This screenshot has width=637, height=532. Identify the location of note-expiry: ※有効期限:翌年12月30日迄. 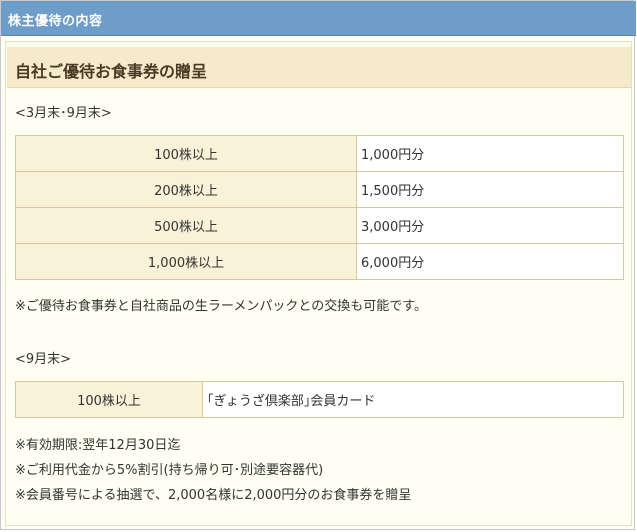
(98, 445).